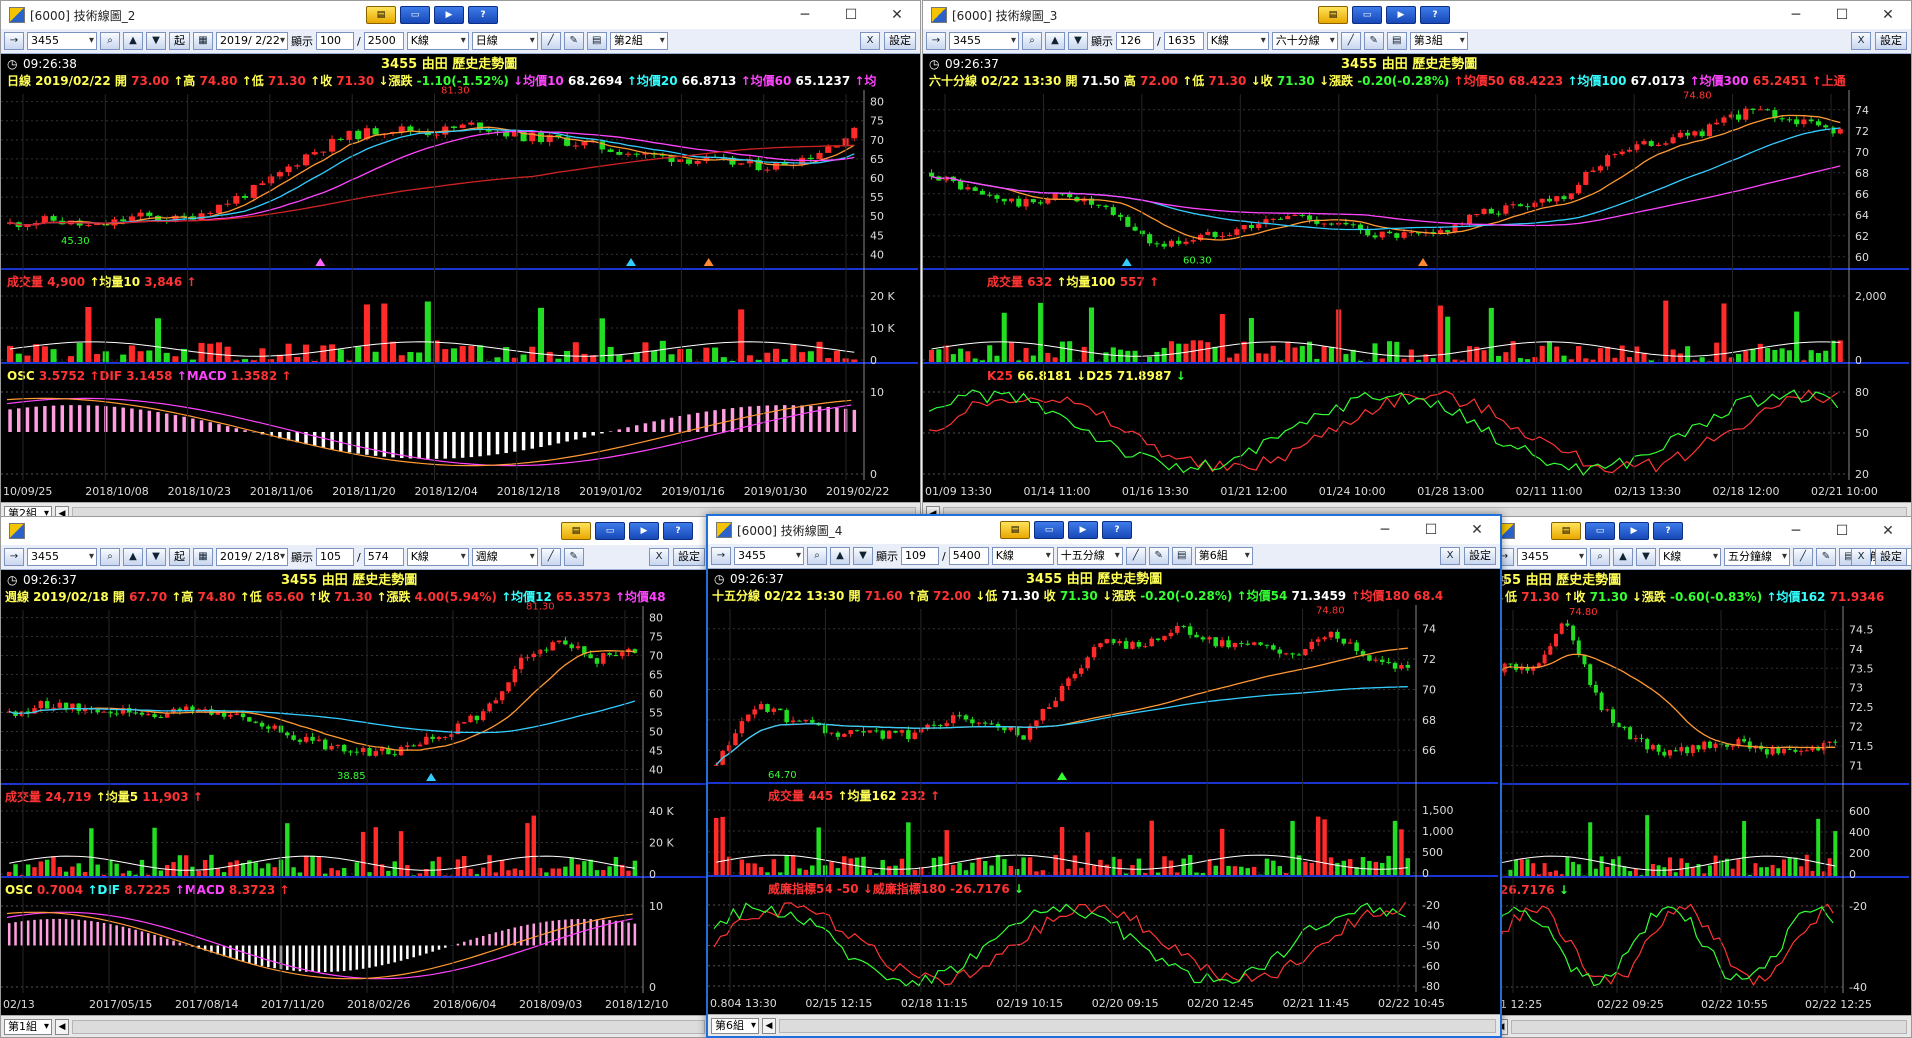 Image resolution: width=1912 pixels, height=1038 pixels. I want to click on period-select: 週線, so click(504, 557).